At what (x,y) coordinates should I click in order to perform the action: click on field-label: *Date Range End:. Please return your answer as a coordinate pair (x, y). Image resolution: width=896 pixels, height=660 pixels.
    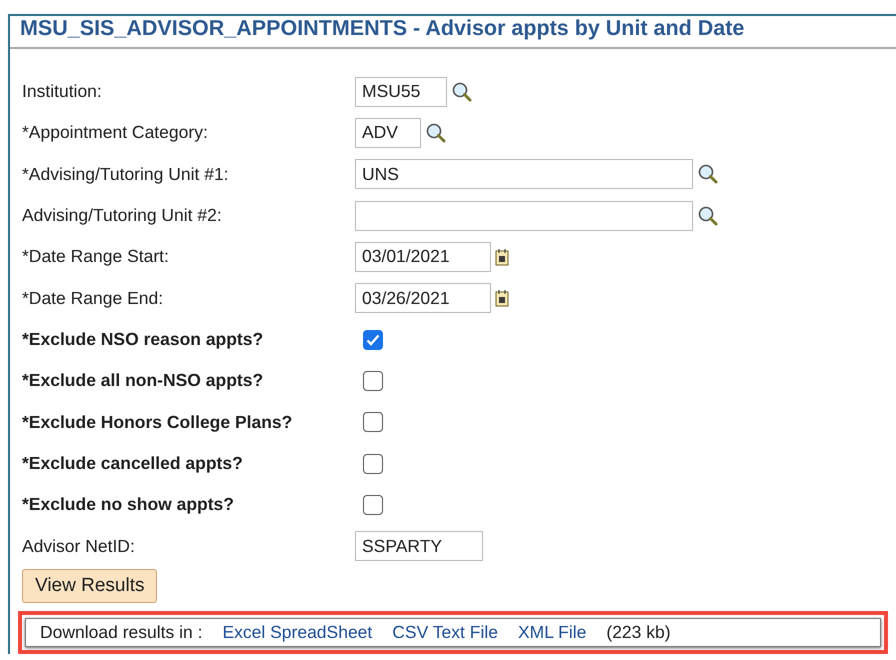
    Looking at the image, I should click on (93, 298).